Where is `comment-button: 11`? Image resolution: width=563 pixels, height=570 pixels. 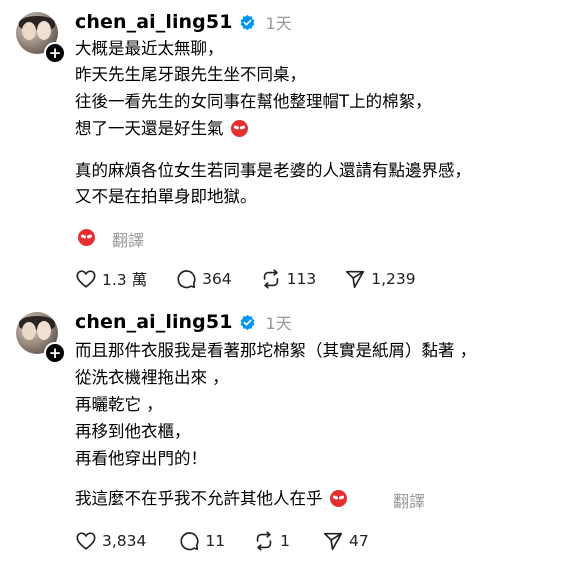
comment-button: 11 is located at coordinates (201, 541).